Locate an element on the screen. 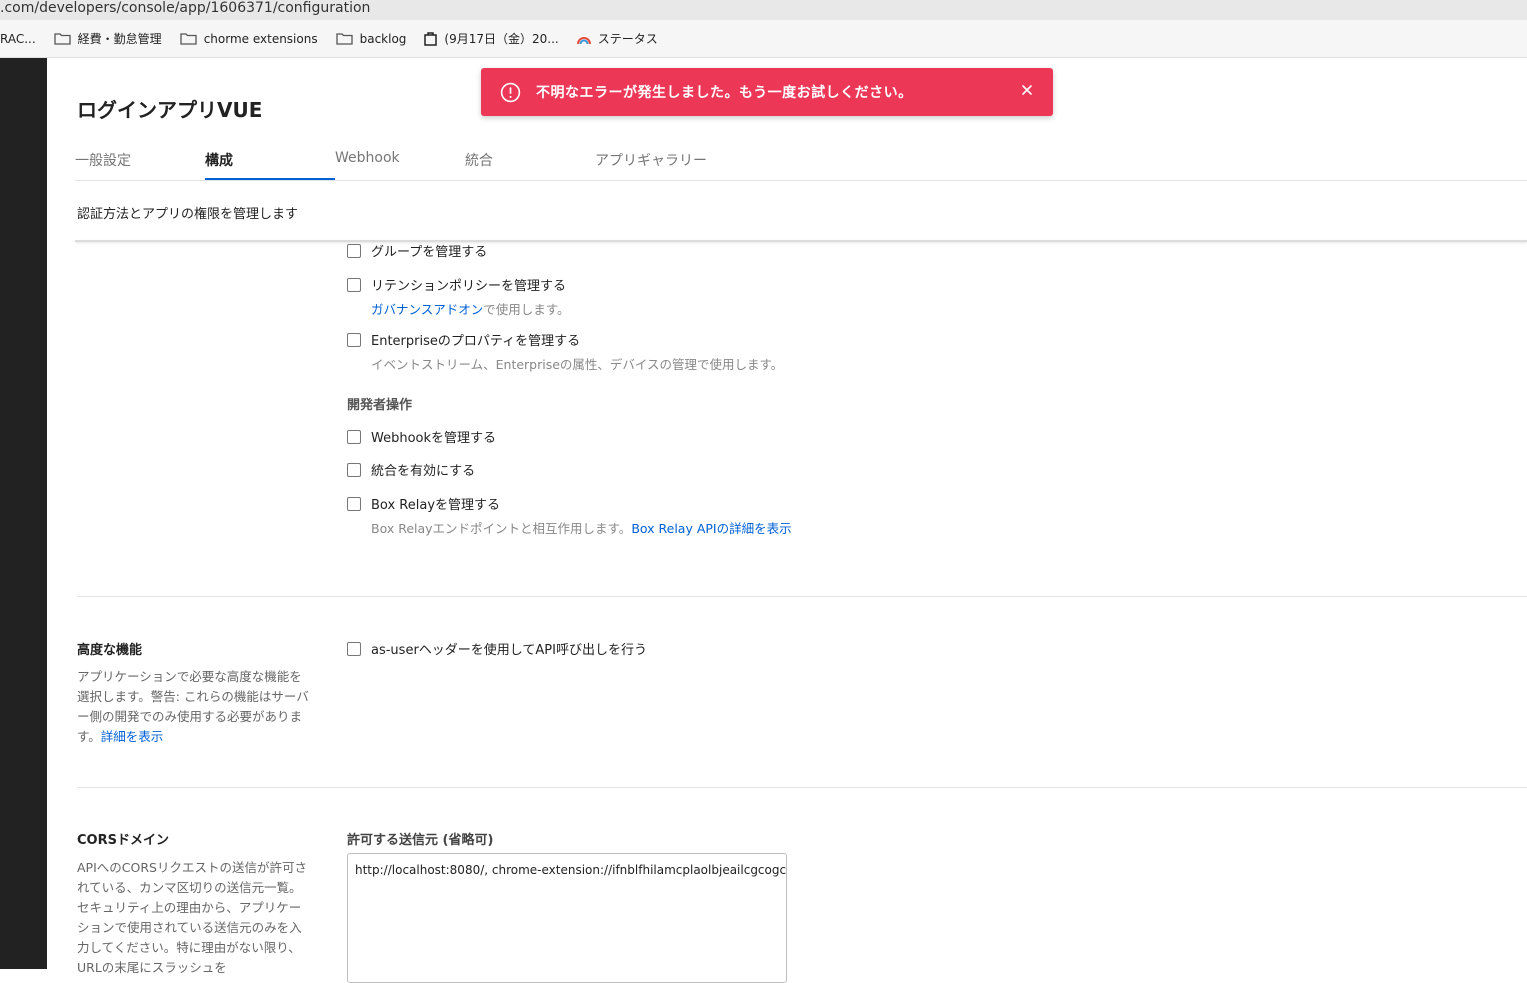  help-text: で使用します。 is located at coordinates (526, 309).